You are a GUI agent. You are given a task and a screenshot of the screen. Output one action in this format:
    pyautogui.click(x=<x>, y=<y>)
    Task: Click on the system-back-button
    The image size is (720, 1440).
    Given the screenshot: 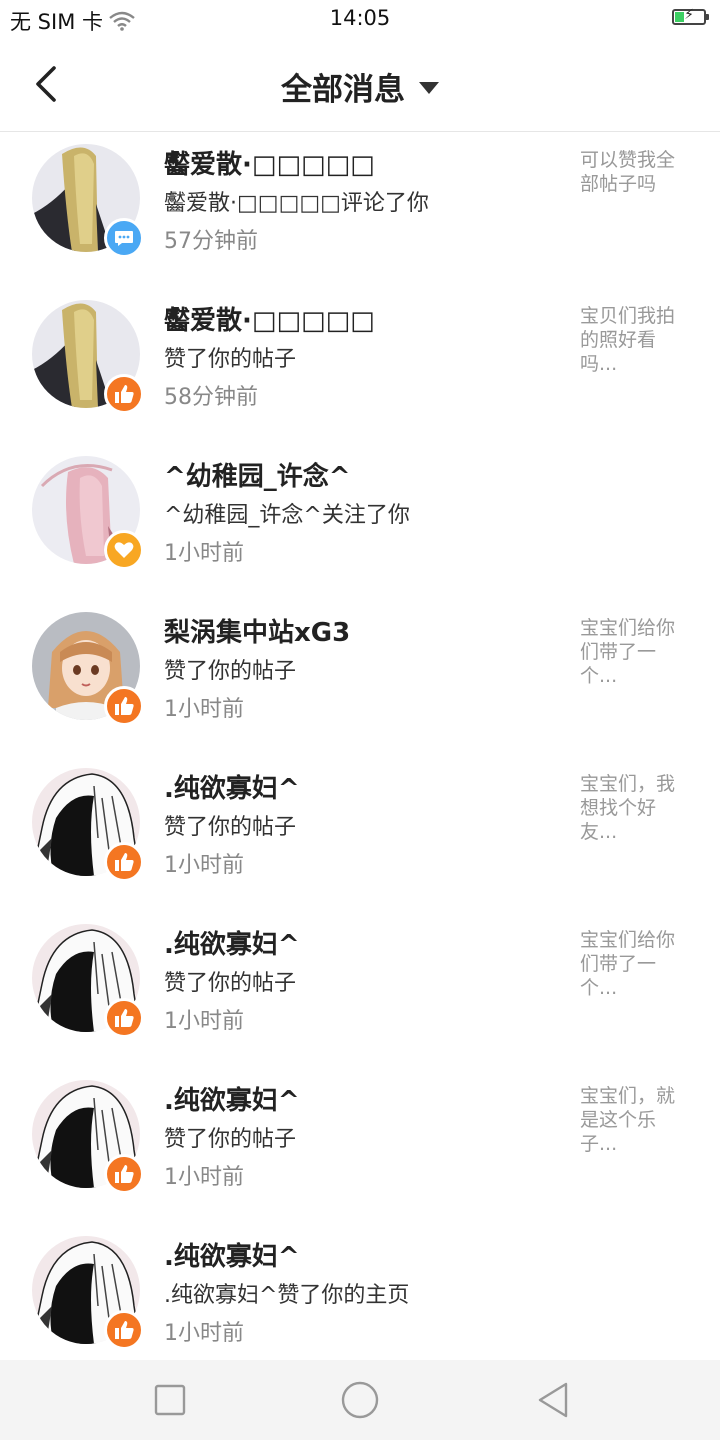 What is the action you would take?
    pyautogui.click(x=554, y=1400)
    